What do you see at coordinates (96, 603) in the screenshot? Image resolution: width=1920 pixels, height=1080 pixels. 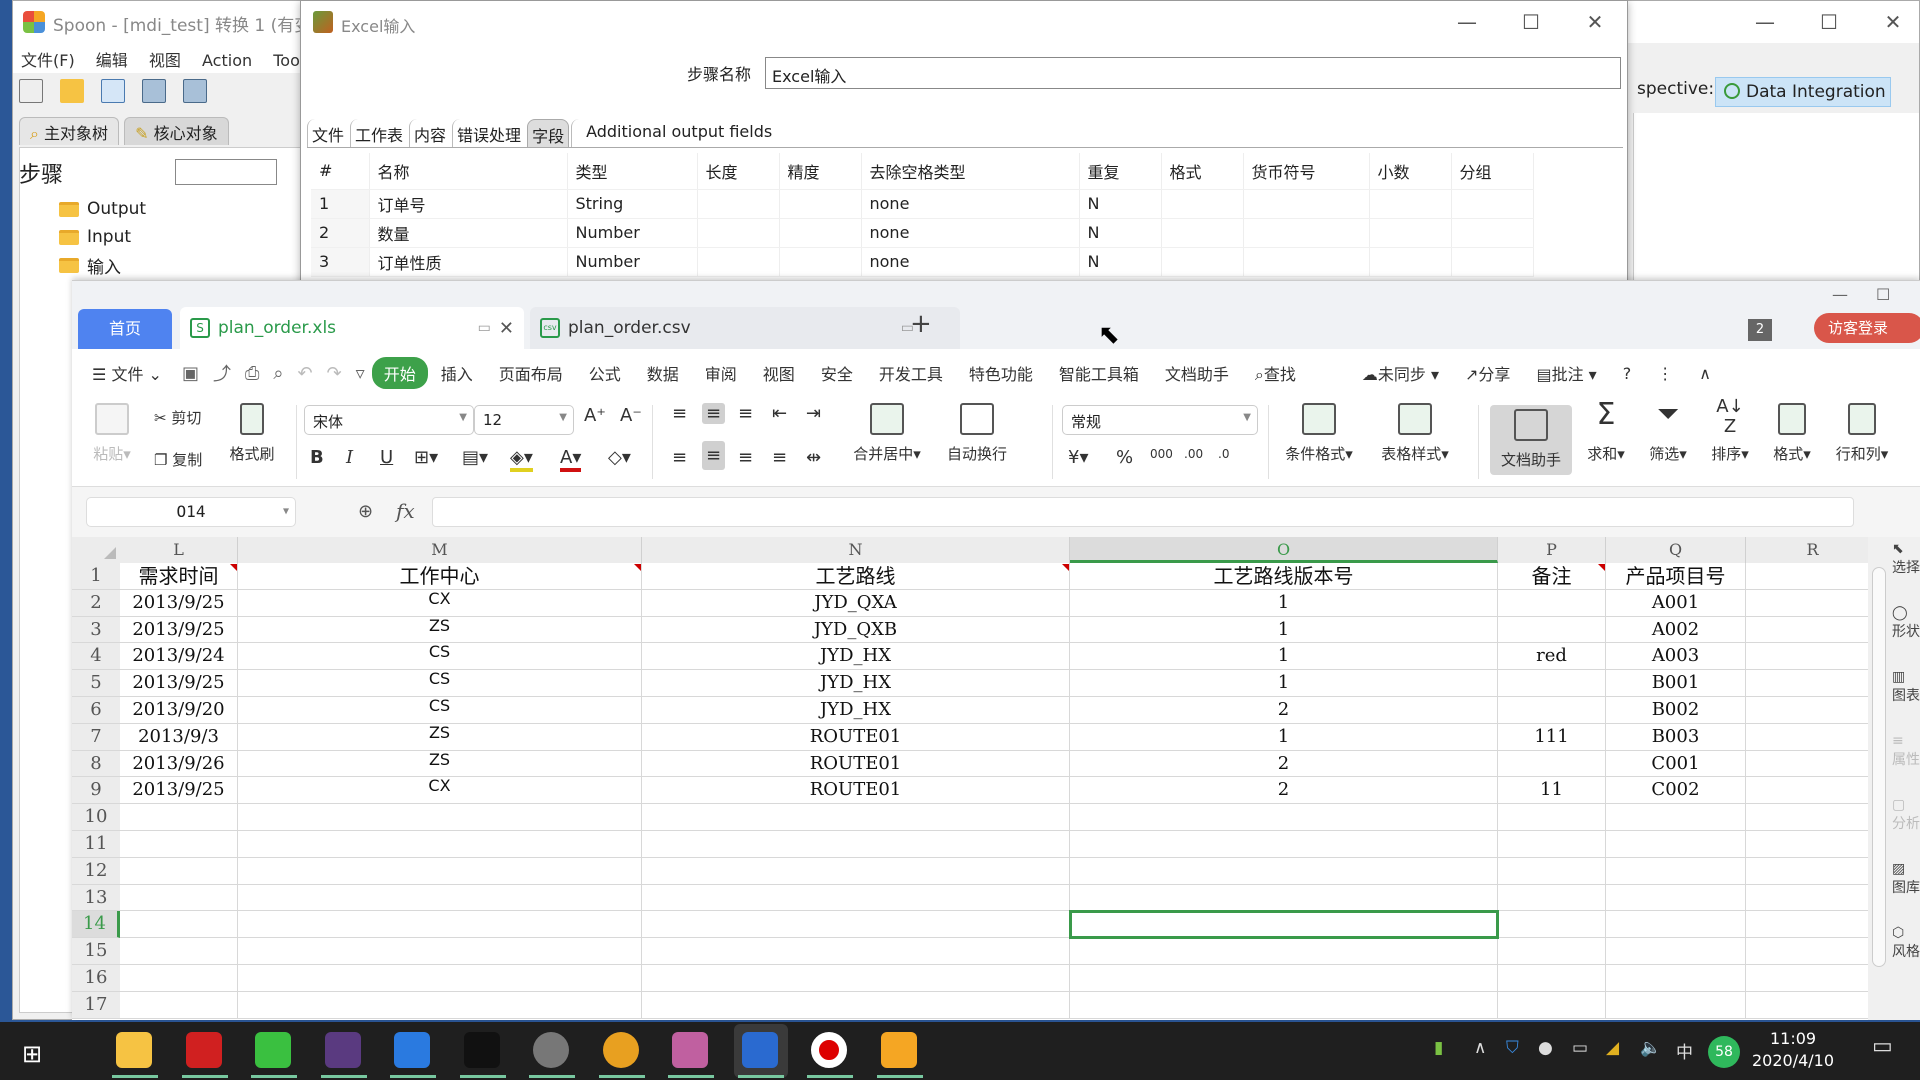 I see `row-header: 2` at bounding box center [96, 603].